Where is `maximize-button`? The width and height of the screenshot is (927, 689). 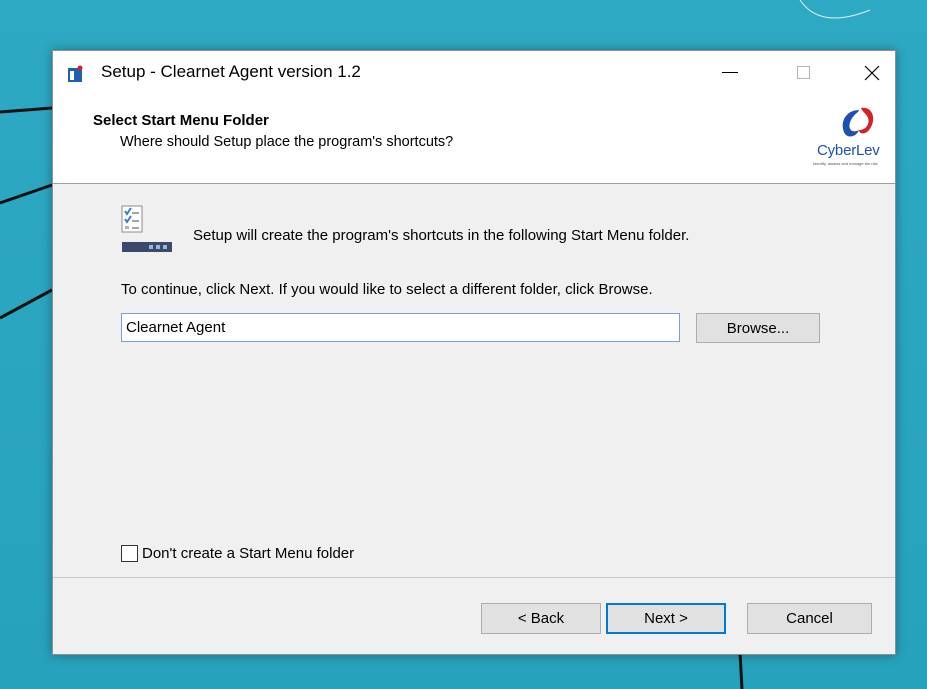 maximize-button is located at coordinates (803, 72).